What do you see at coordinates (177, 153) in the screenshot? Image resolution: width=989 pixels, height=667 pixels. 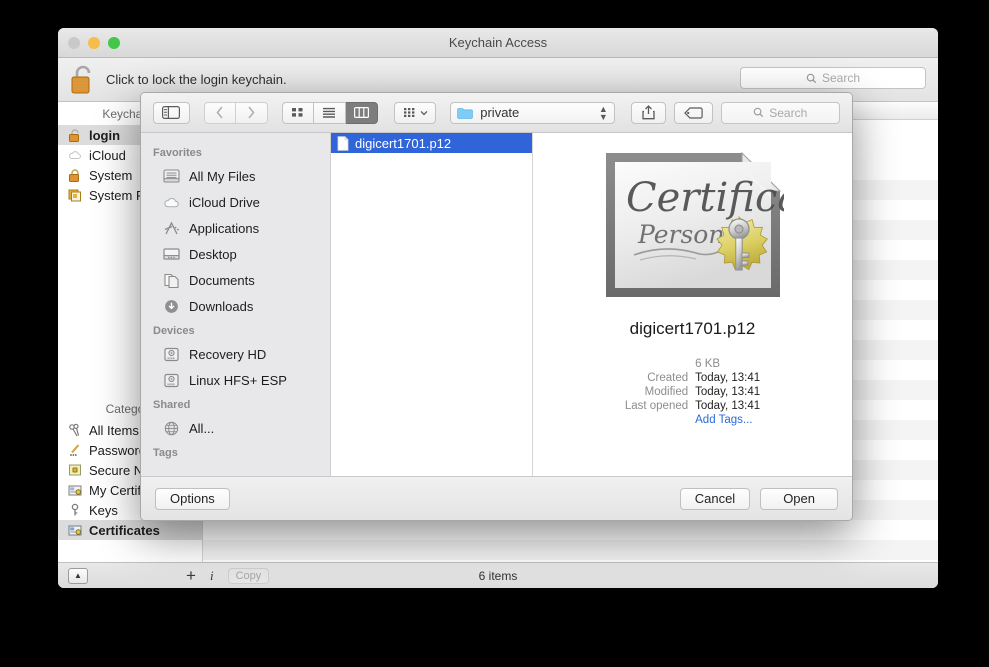 I see `sidebar-section-header: Favorites` at bounding box center [177, 153].